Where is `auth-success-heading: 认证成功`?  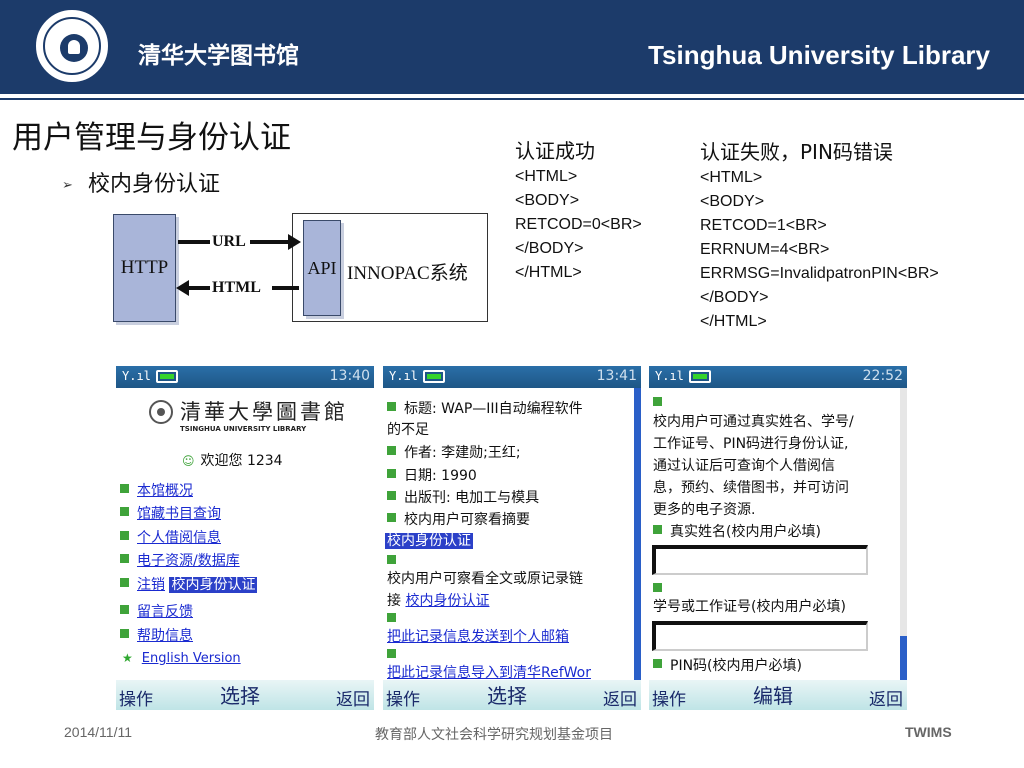
auth-success-heading: 认证成功 is located at coordinates (555, 151).